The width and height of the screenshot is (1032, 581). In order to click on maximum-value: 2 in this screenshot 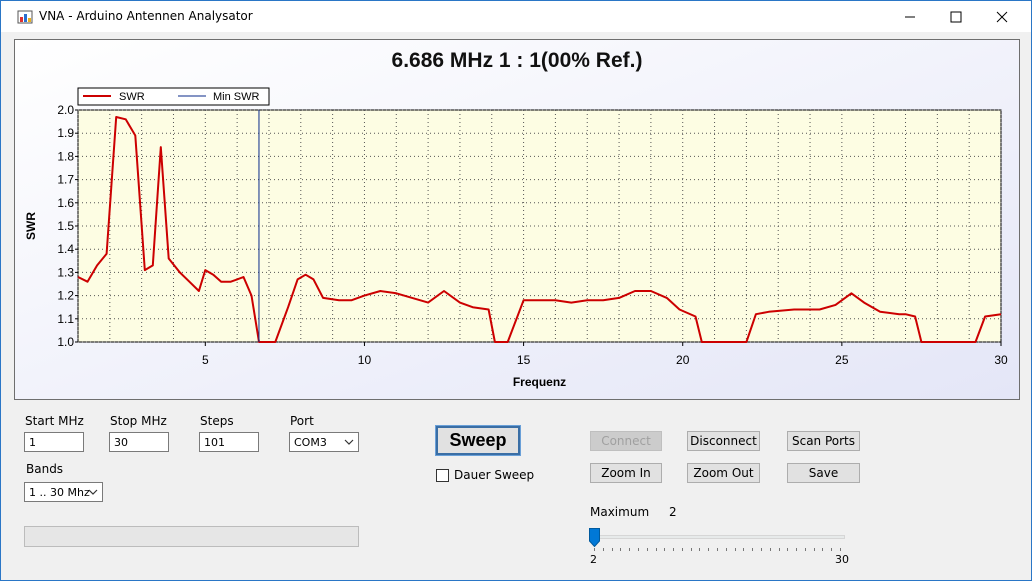, I will do `click(673, 512)`.